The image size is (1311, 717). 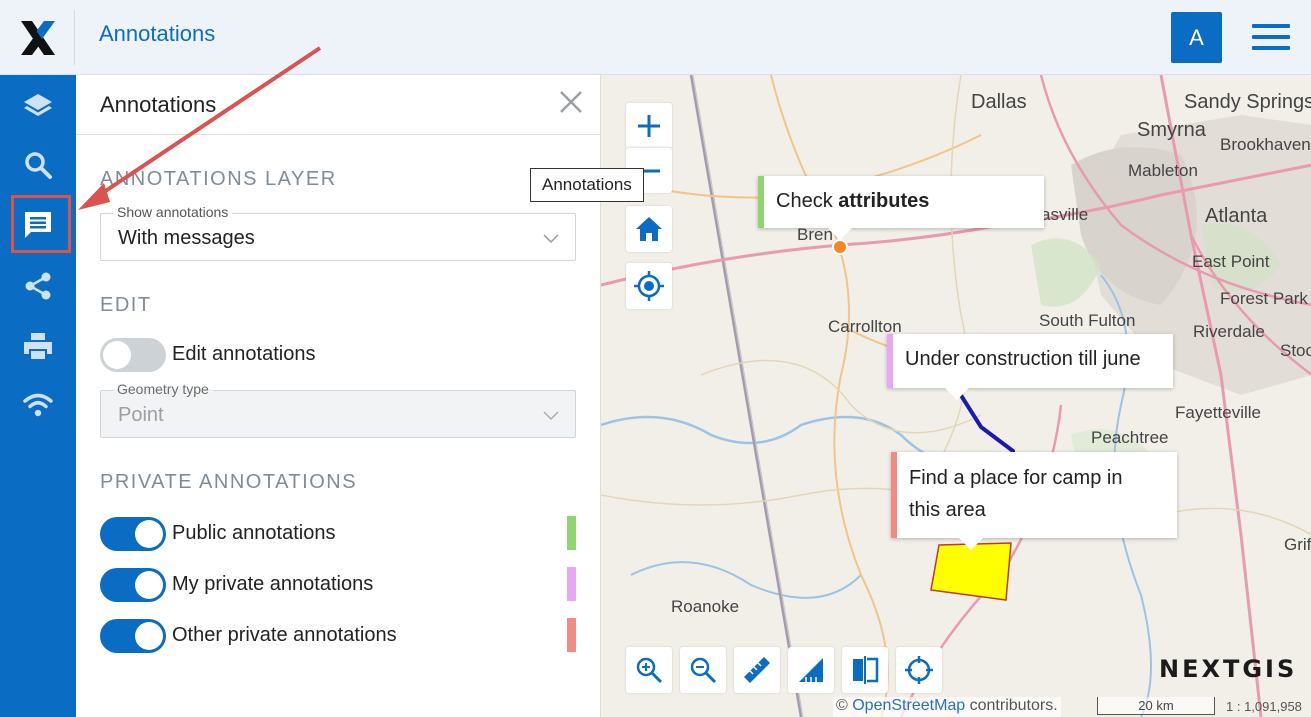 I want to click on popup-text: Check, so click(x=807, y=201).